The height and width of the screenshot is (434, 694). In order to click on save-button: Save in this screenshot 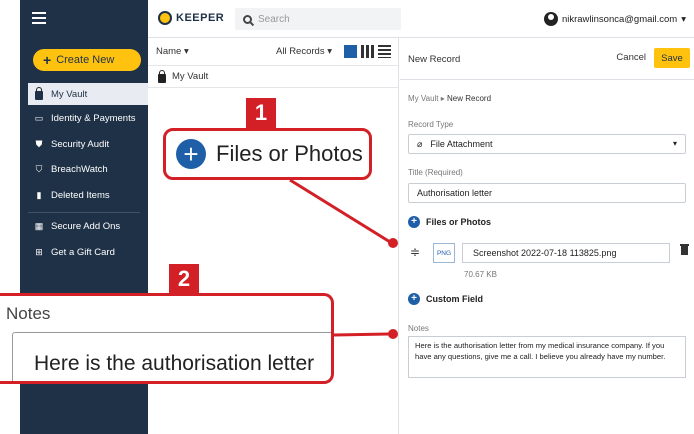, I will do `click(672, 58)`.